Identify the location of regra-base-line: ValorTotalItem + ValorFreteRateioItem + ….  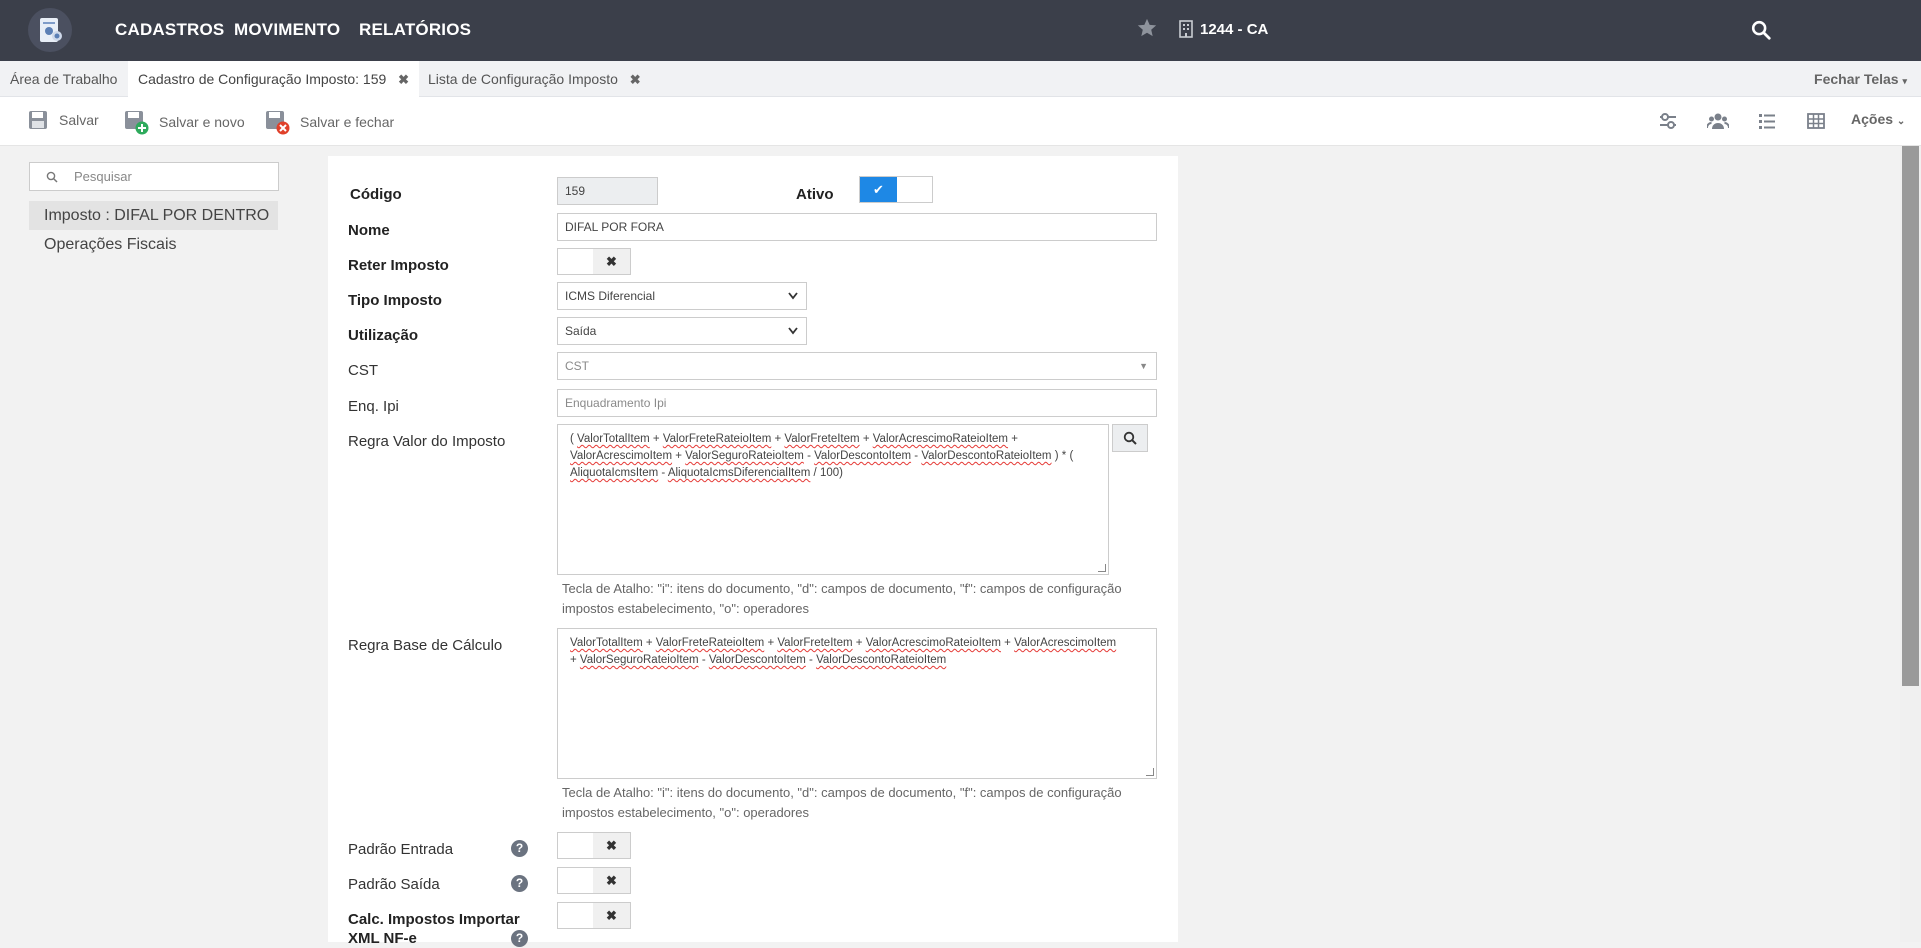
(843, 643).